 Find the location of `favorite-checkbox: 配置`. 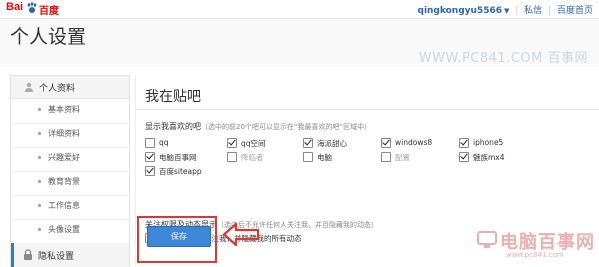

favorite-checkbox: 配置 is located at coordinates (418, 157).